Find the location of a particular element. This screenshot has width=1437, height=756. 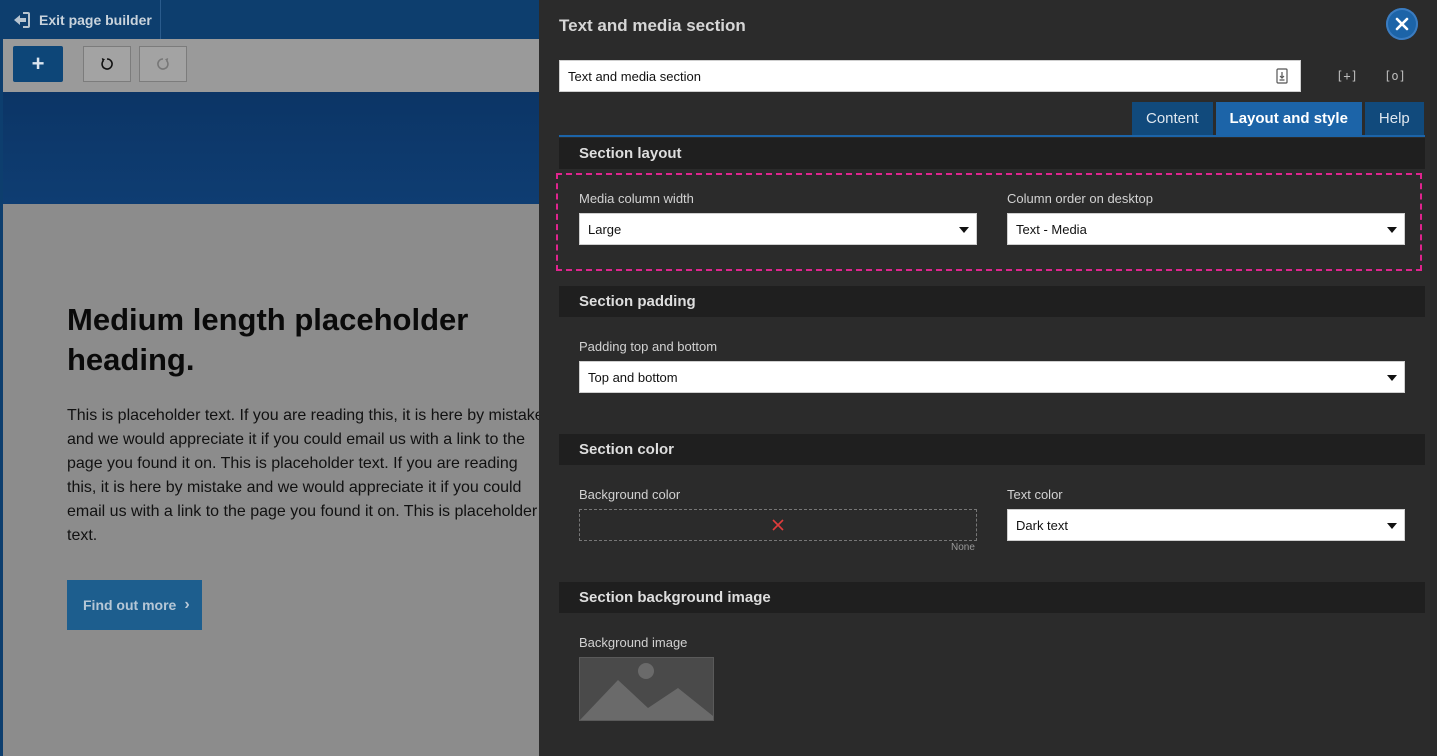

redo-button is located at coordinates (163, 64).